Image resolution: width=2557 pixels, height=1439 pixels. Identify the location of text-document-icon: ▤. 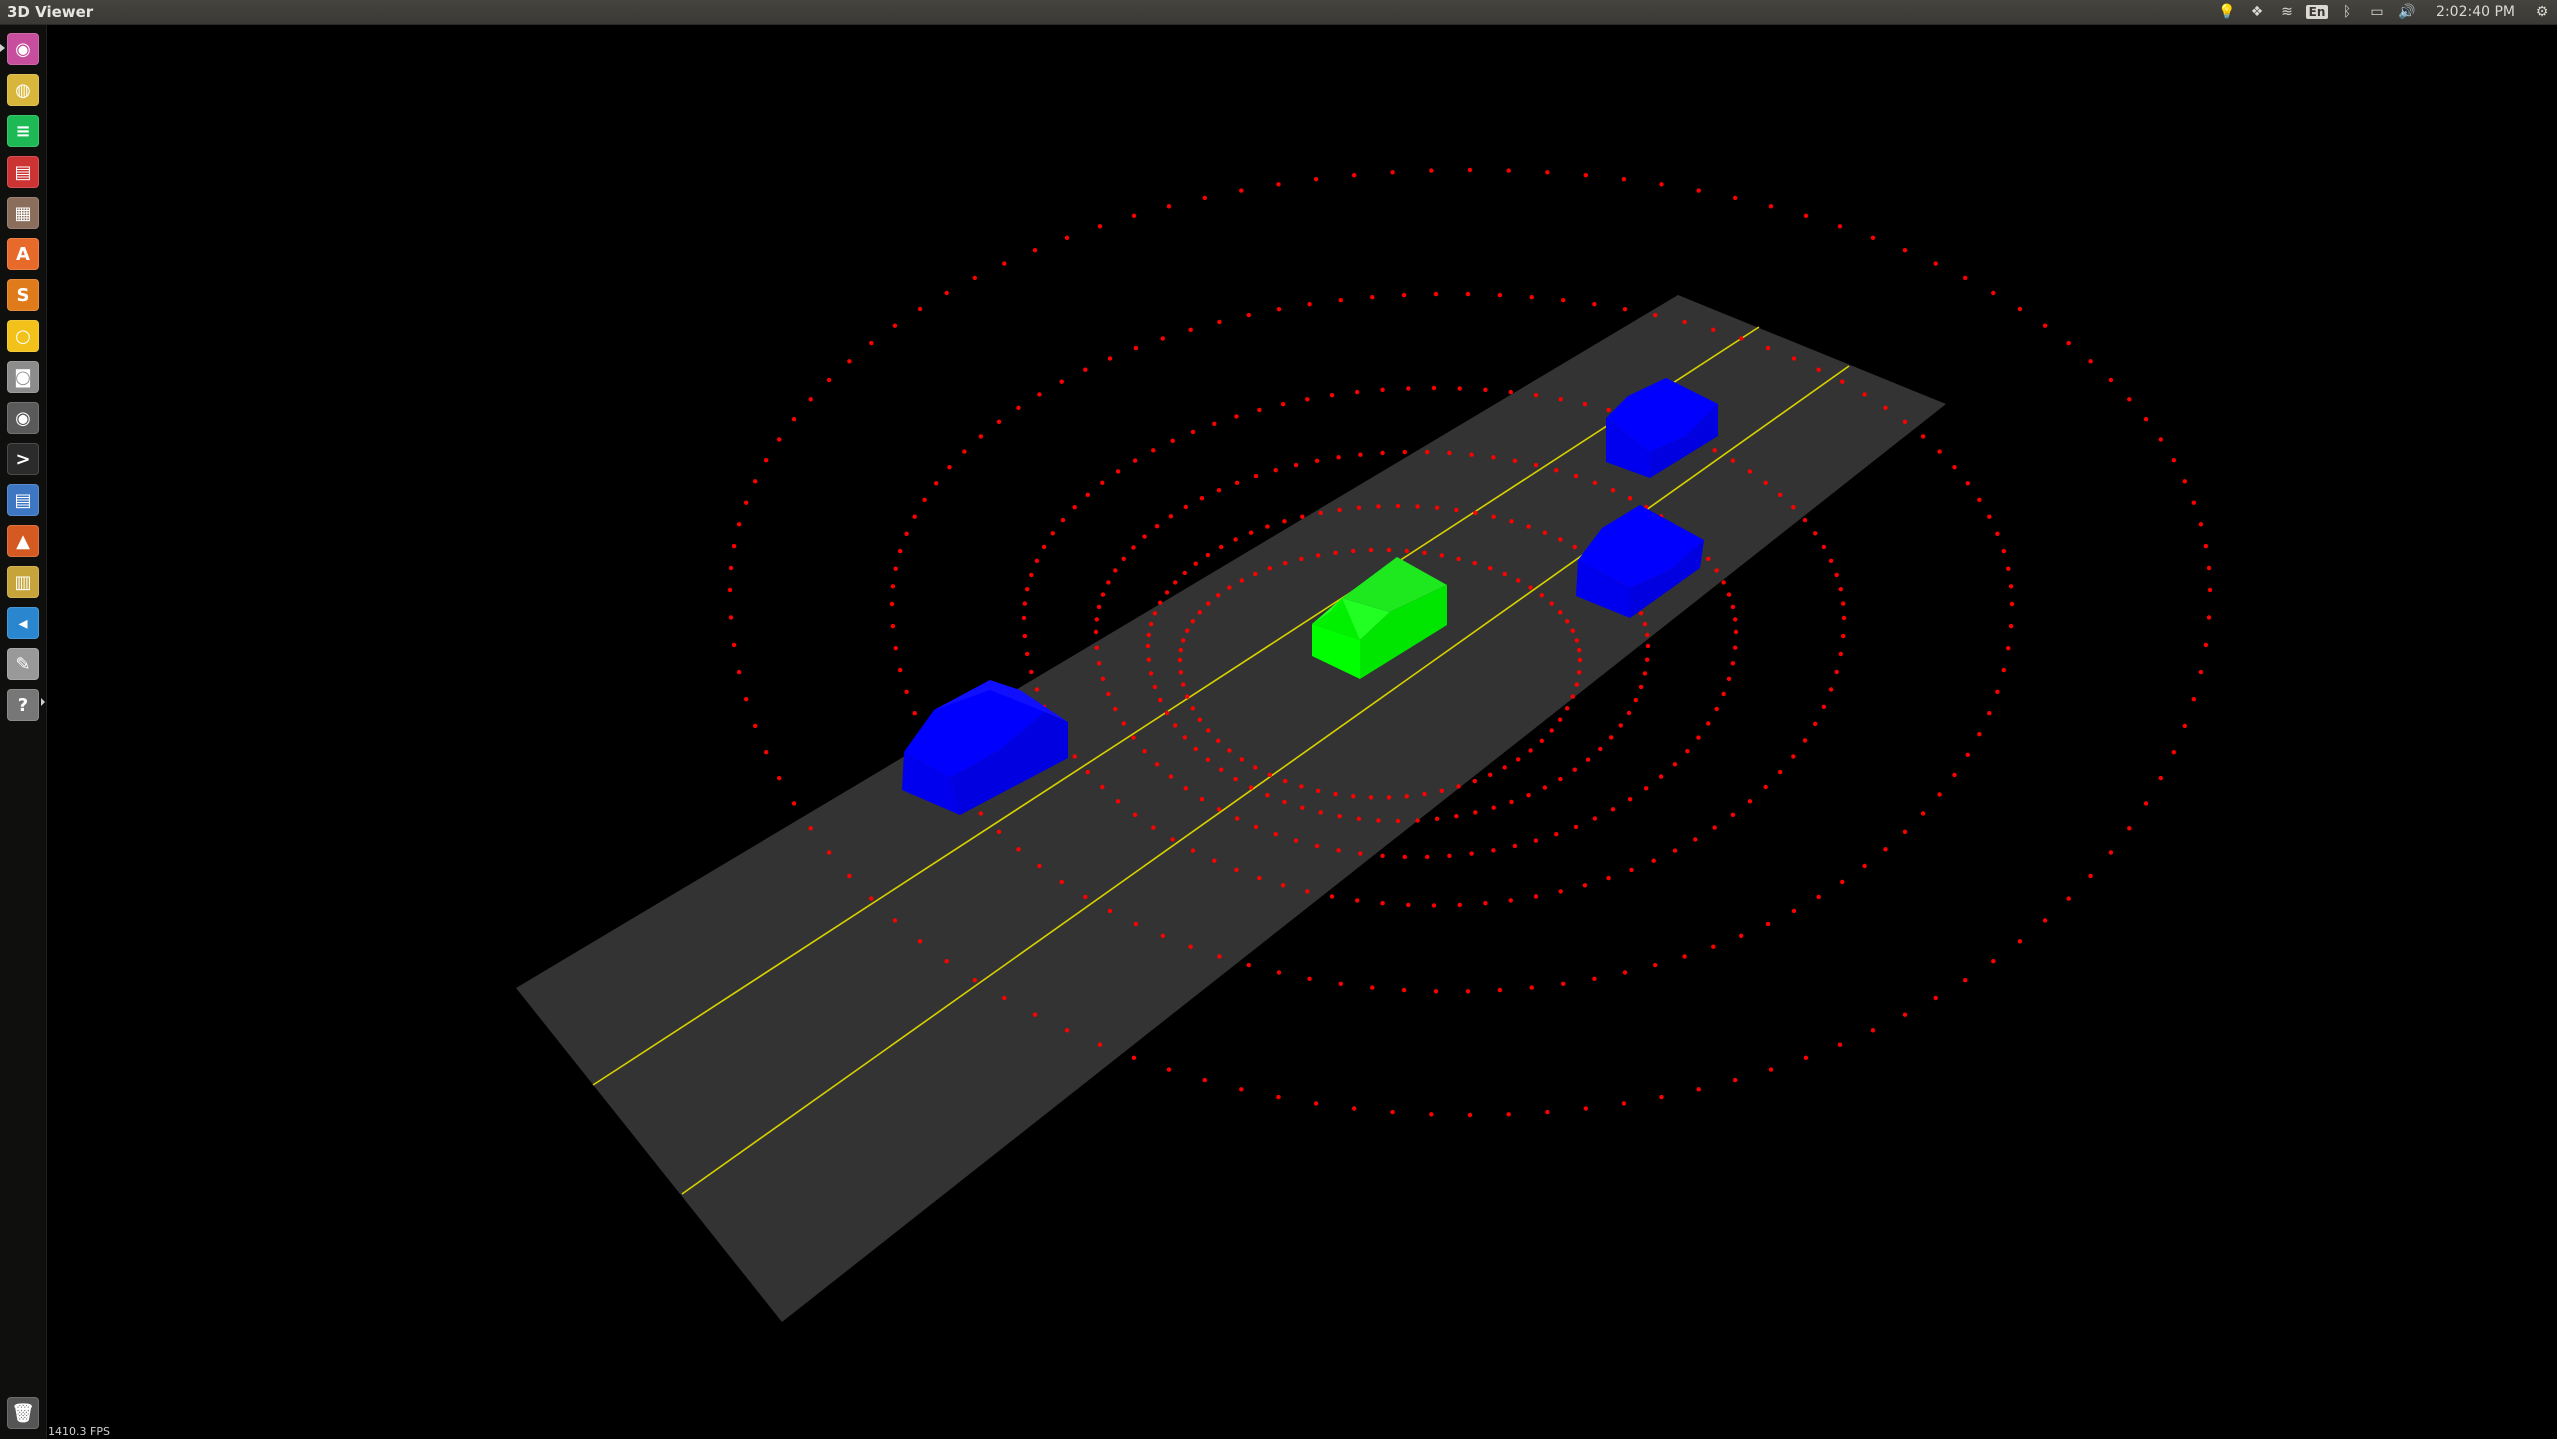
(23, 500).